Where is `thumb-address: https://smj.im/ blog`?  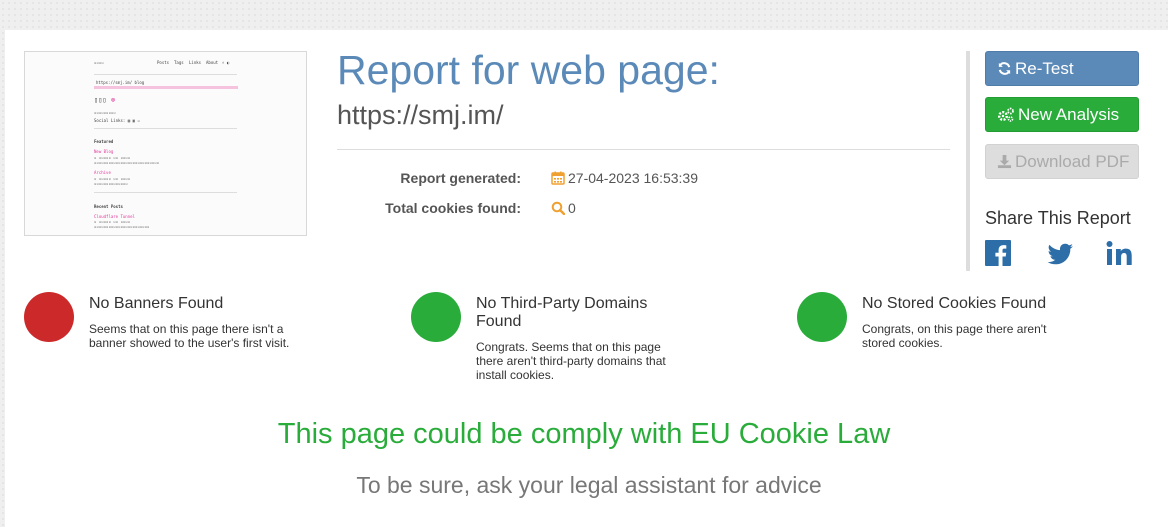
thumb-address: https://smj.im/ blog is located at coordinates (120, 82).